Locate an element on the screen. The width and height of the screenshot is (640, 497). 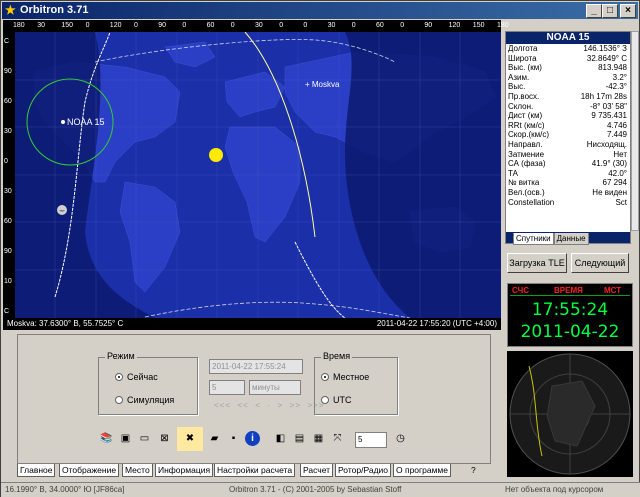
longitude-tick-label: 90 is located at coordinates (162, 25).